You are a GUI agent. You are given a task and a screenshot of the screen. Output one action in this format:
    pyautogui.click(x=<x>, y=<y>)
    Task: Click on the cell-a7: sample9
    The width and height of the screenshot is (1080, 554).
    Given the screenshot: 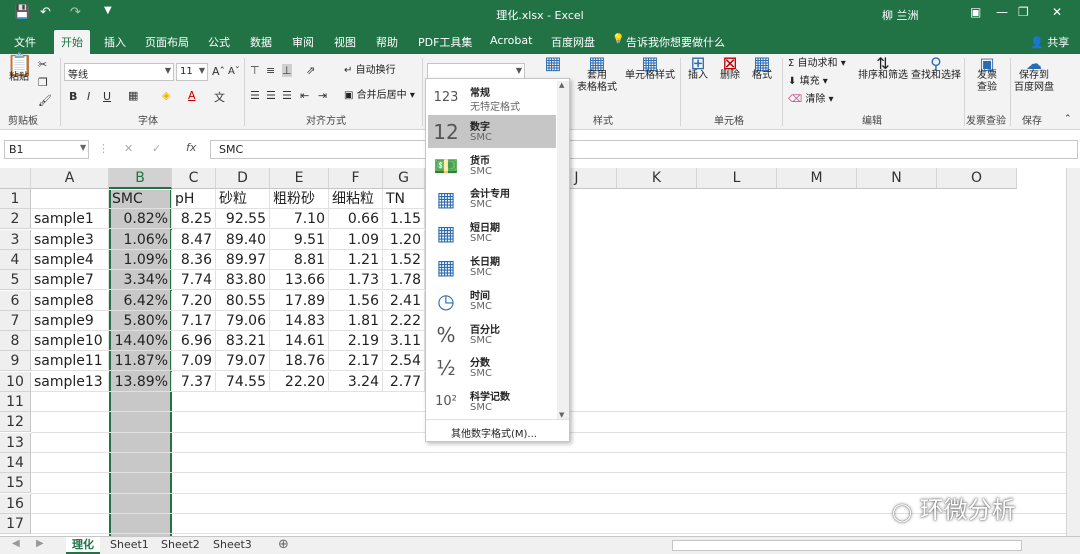 What is the action you would take?
    pyautogui.click(x=70, y=320)
    